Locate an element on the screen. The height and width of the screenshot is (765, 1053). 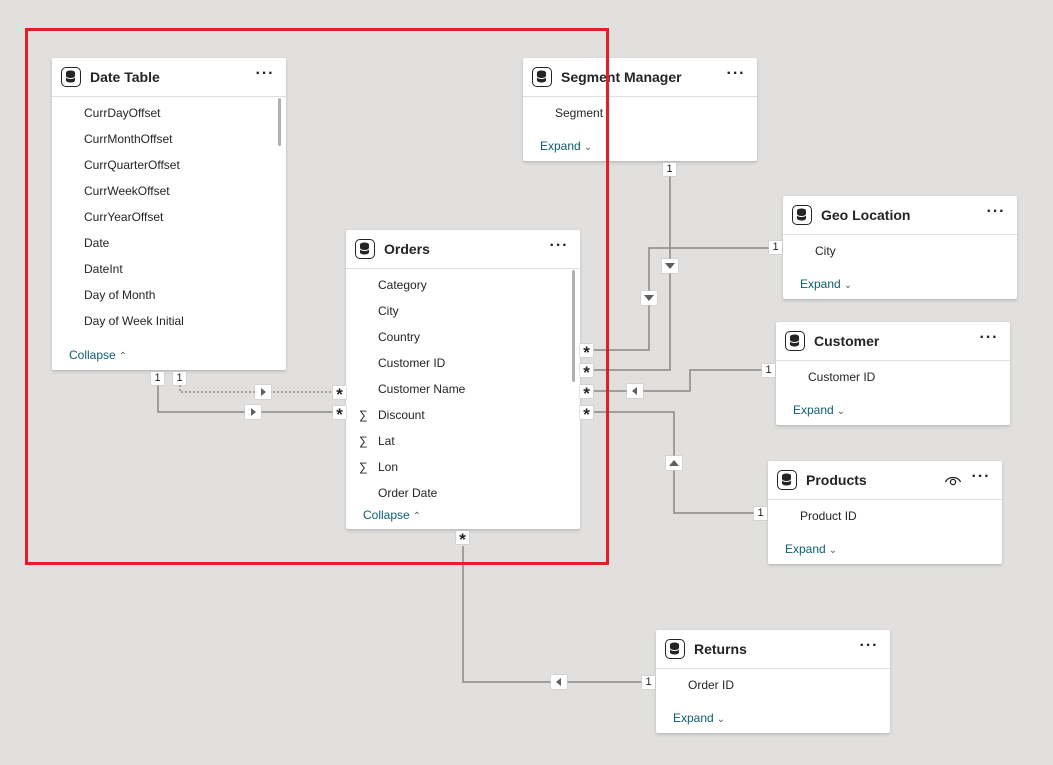
customer-header: Customer ··· is located at coordinates (893, 341).